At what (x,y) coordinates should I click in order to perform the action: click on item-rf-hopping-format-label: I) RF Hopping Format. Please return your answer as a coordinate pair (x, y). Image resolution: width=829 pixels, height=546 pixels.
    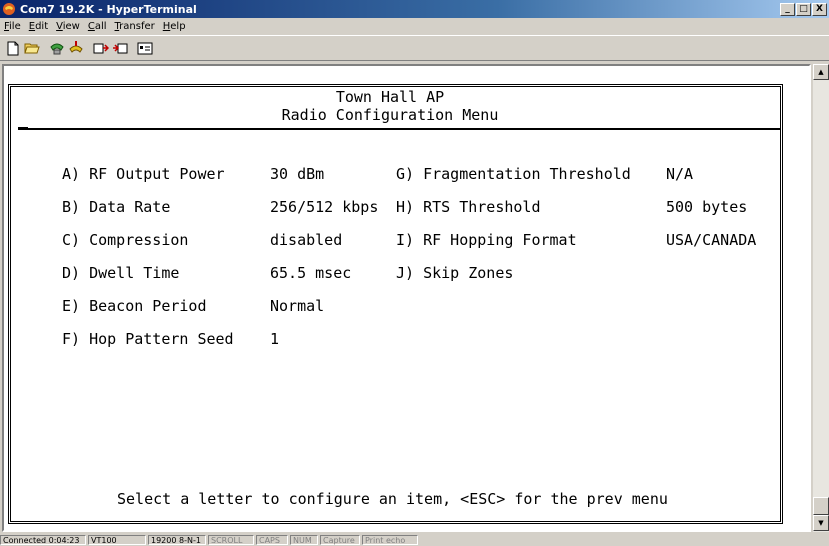
    Looking at the image, I should click on (486, 240).